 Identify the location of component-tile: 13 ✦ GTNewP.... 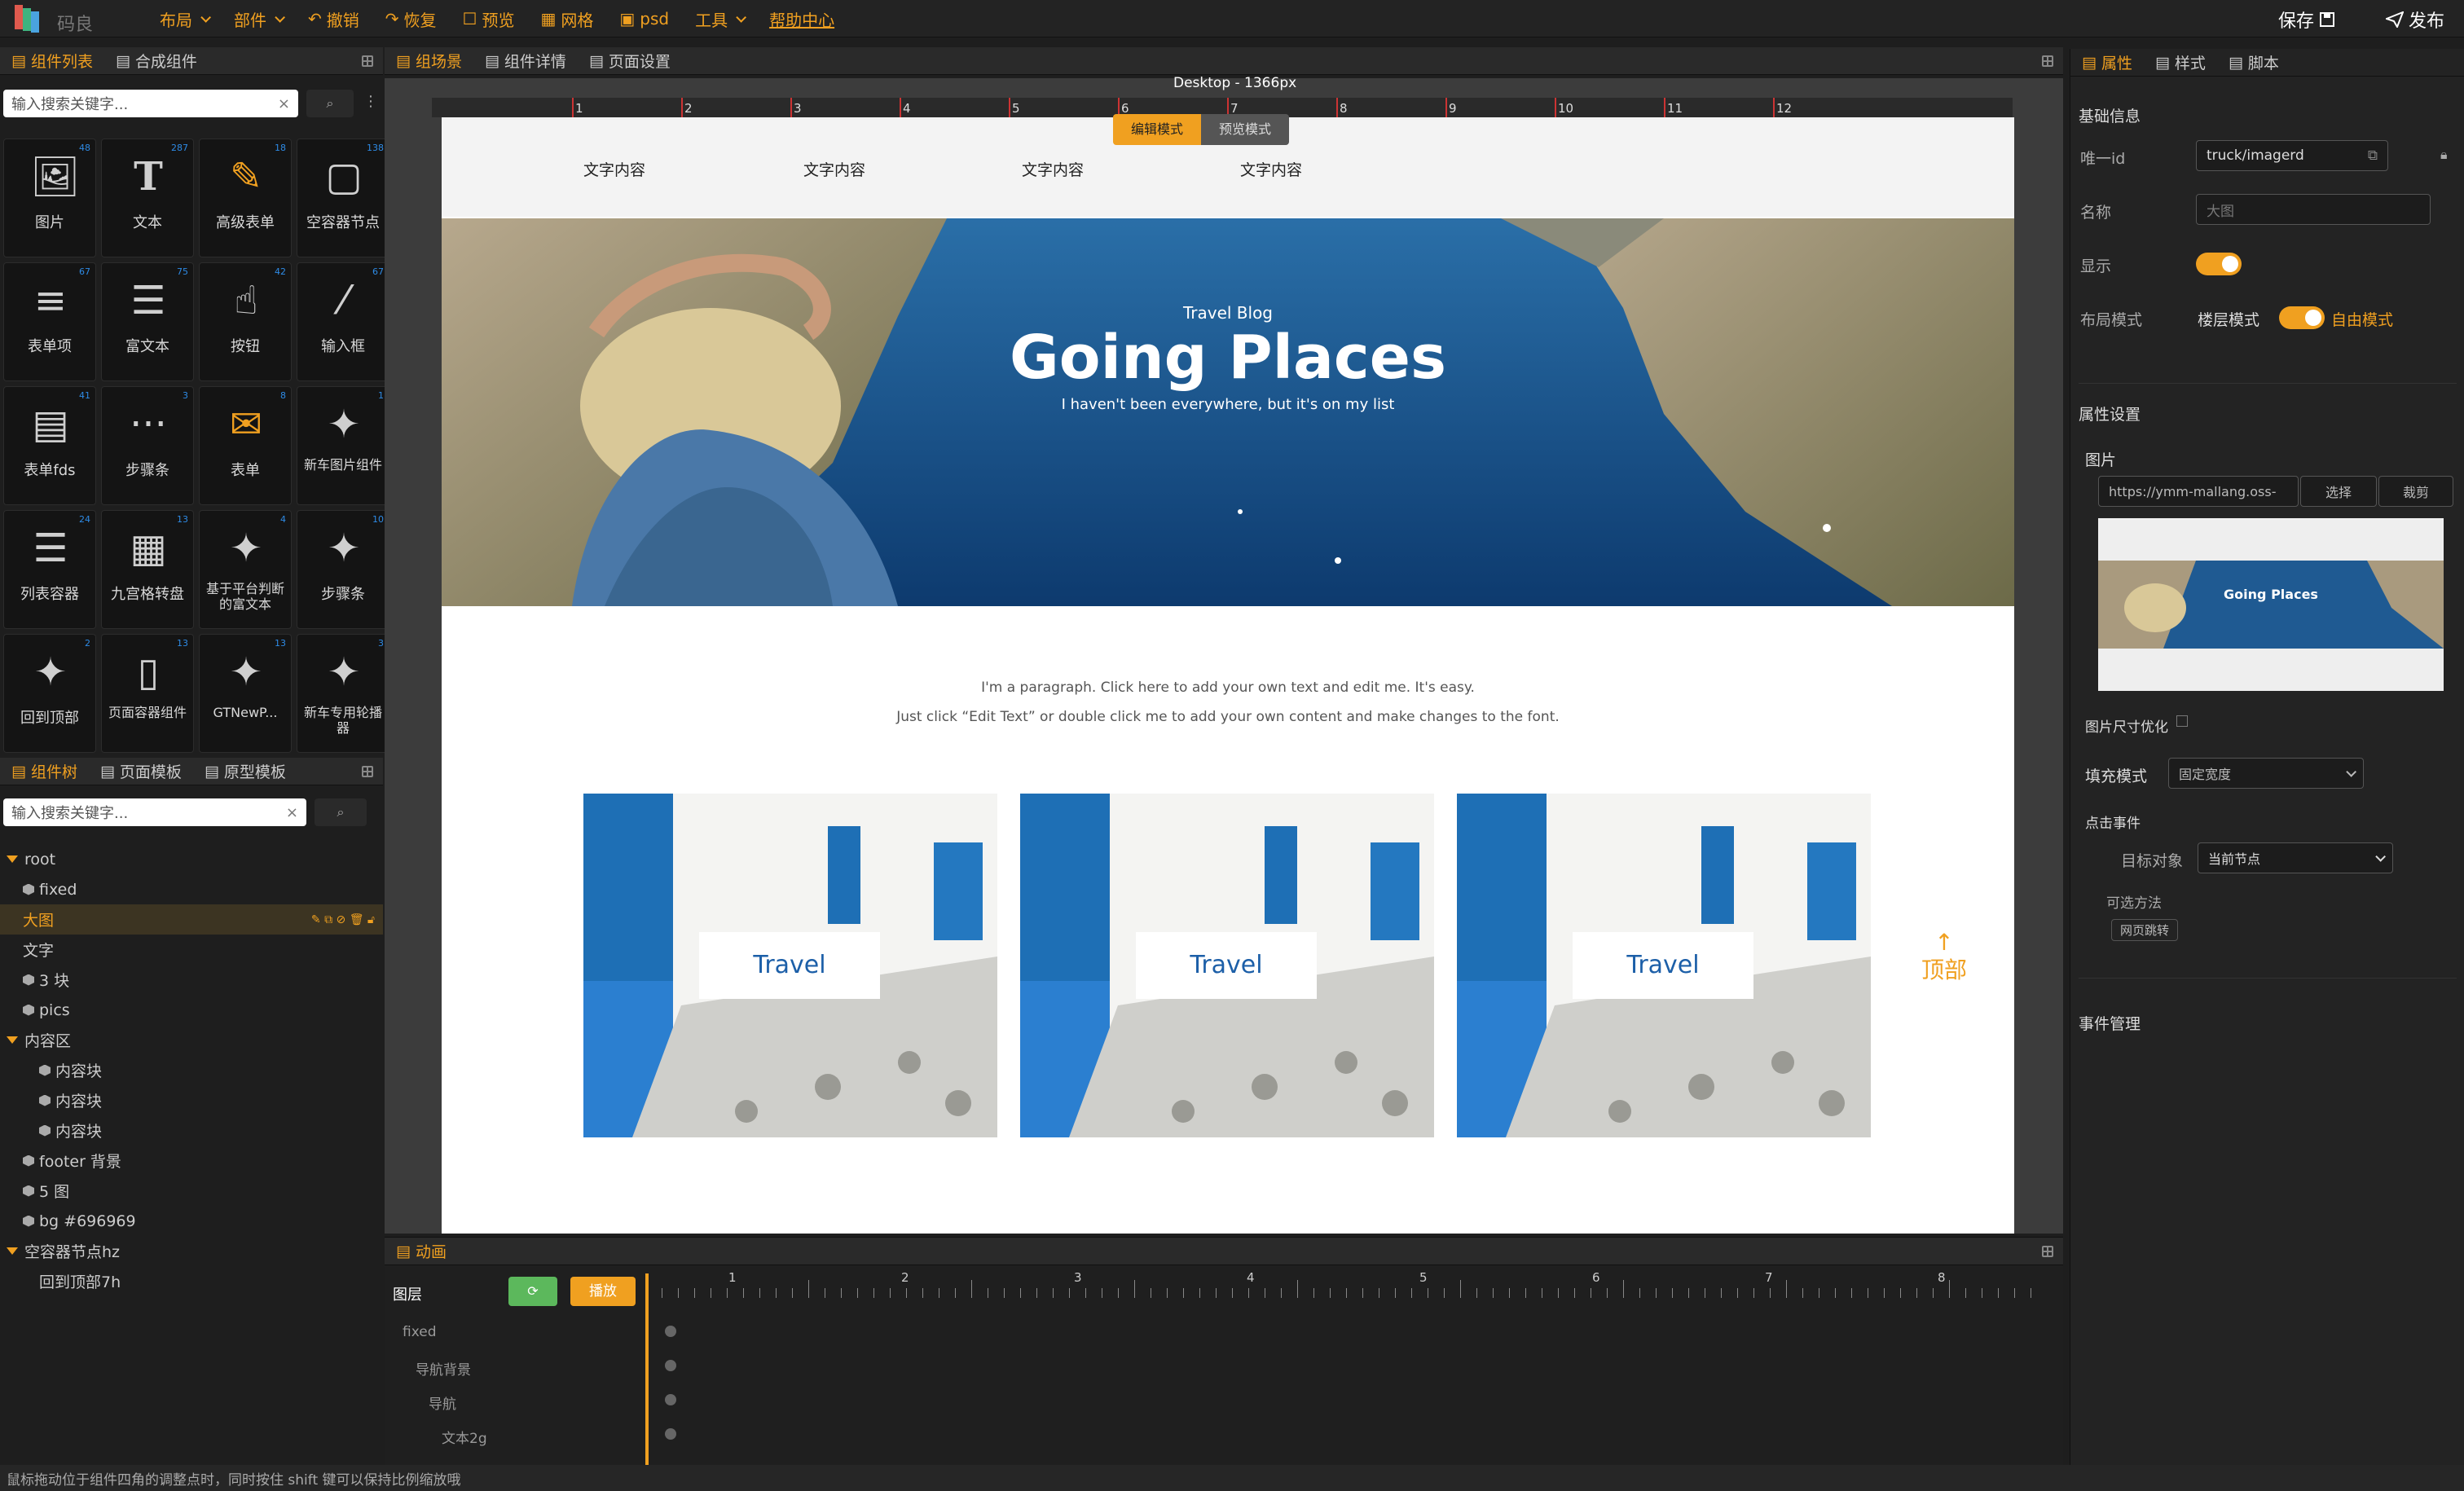
(245, 693).